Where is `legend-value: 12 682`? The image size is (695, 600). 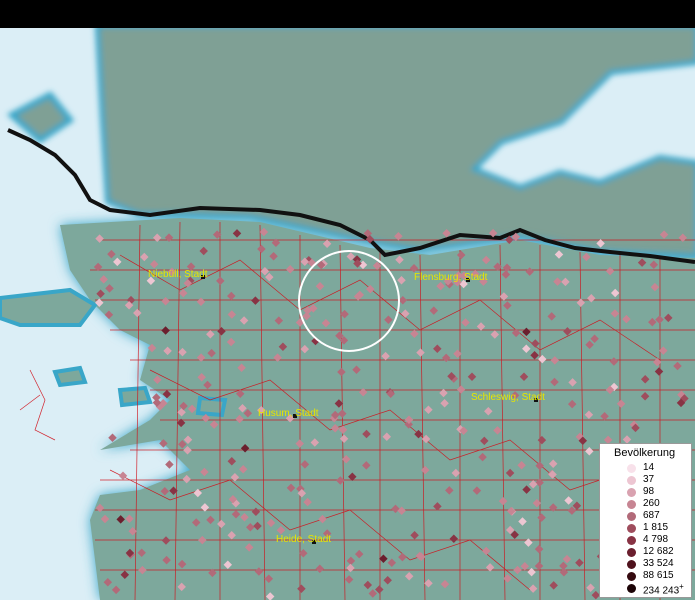
legend-value: 12 682 is located at coordinates (658, 551).